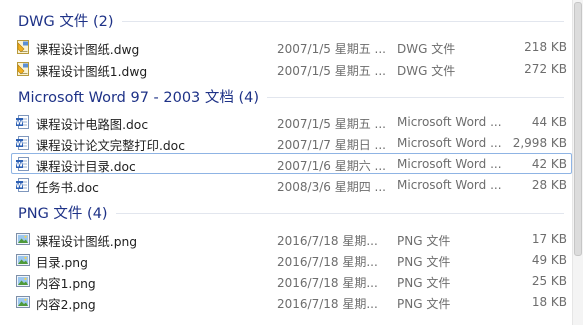  What do you see at coordinates (549, 122) in the screenshot?
I see `file-size: 44 KB` at bounding box center [549, 122].